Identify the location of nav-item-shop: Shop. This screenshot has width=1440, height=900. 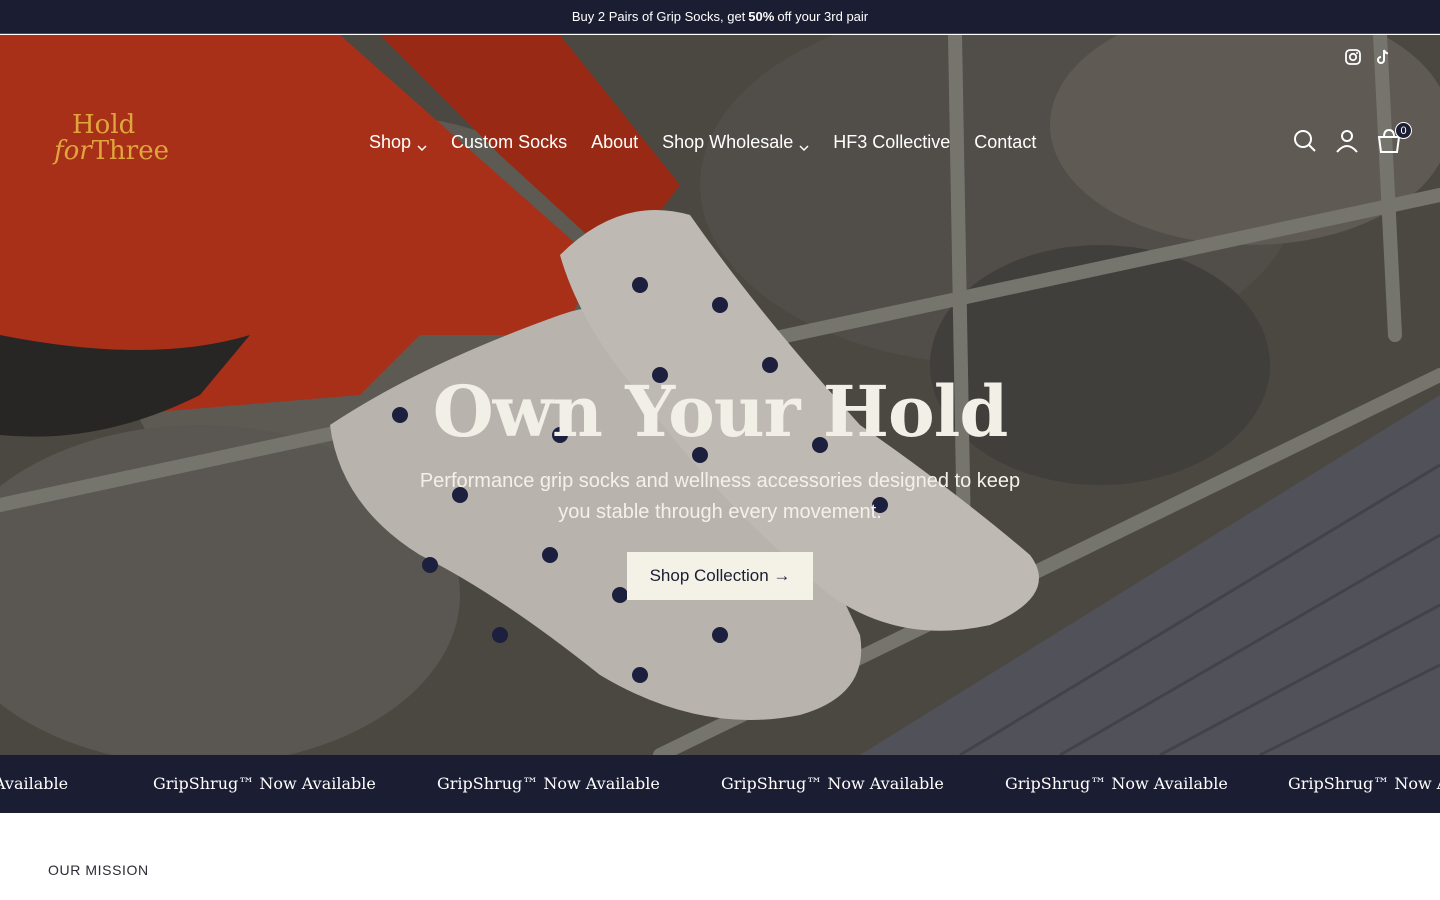
(398, 142).